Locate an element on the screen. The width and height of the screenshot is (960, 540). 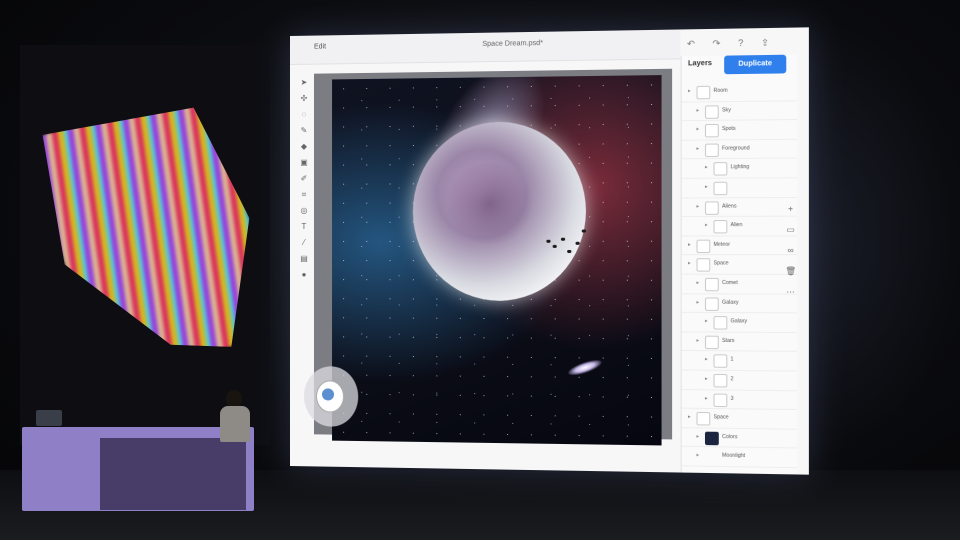
mask-icon: ▭ is located at coordinates (790, 230).